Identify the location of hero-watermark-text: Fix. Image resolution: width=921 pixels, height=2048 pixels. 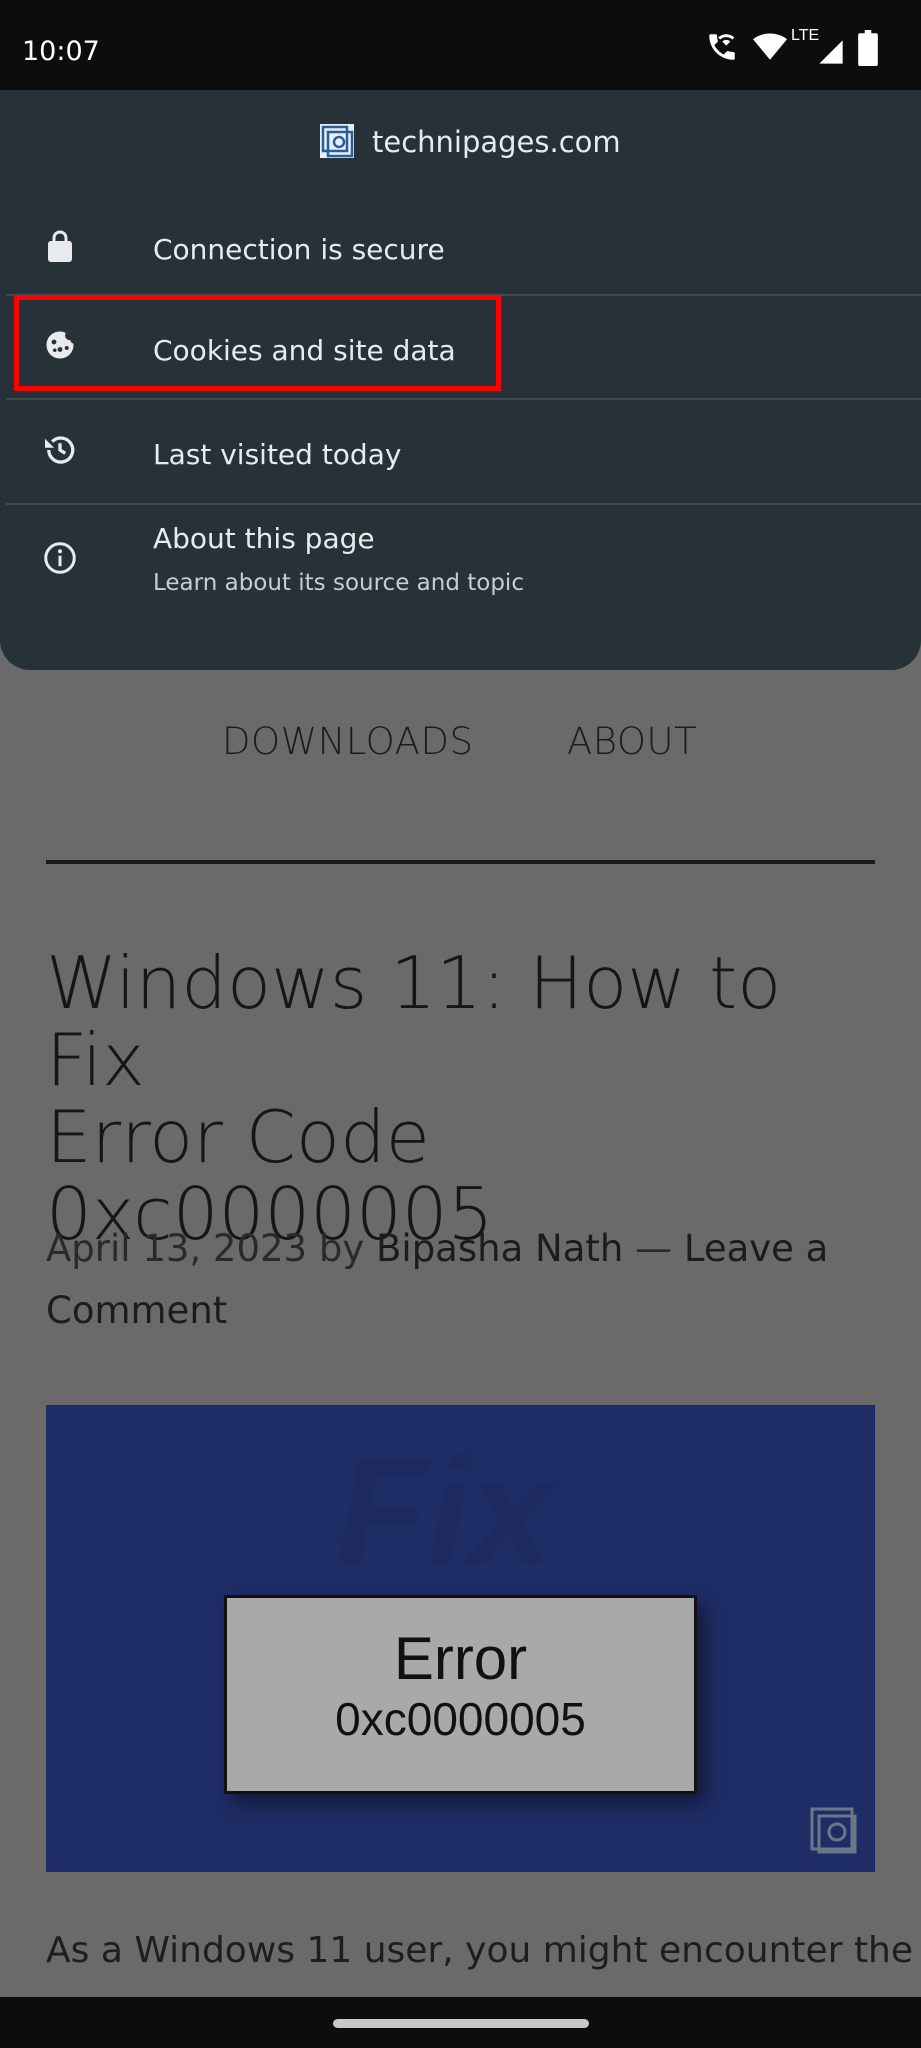
(444, 1511).